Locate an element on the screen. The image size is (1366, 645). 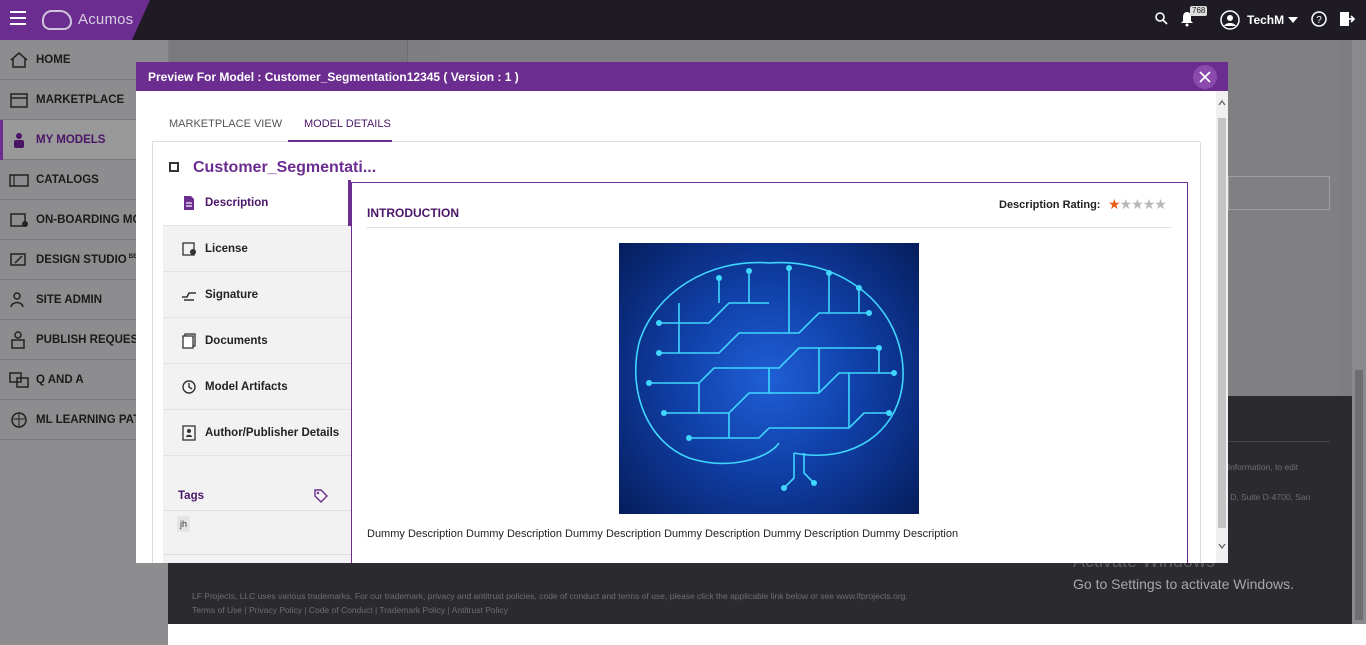
scroll-up-icon is located at coordinates (1222, 103).